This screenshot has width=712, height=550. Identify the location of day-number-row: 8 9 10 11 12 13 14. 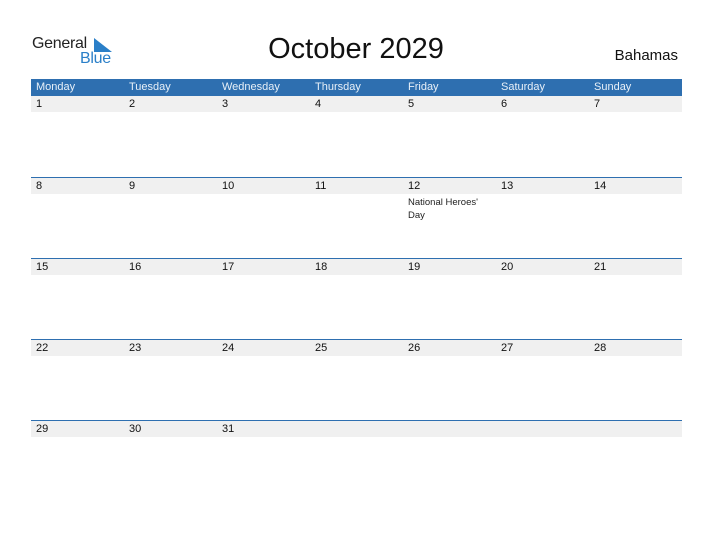
(356, 186).